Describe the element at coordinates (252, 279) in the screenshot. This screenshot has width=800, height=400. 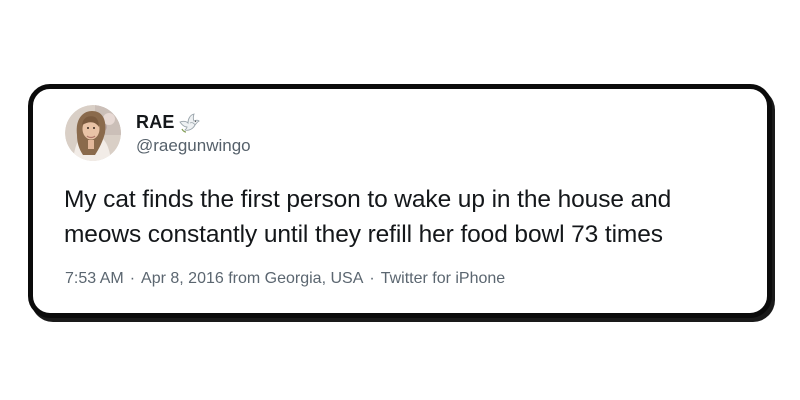
I see `tweet-date-location: Apr 8, 2016 from Georgia, USA` at that location.